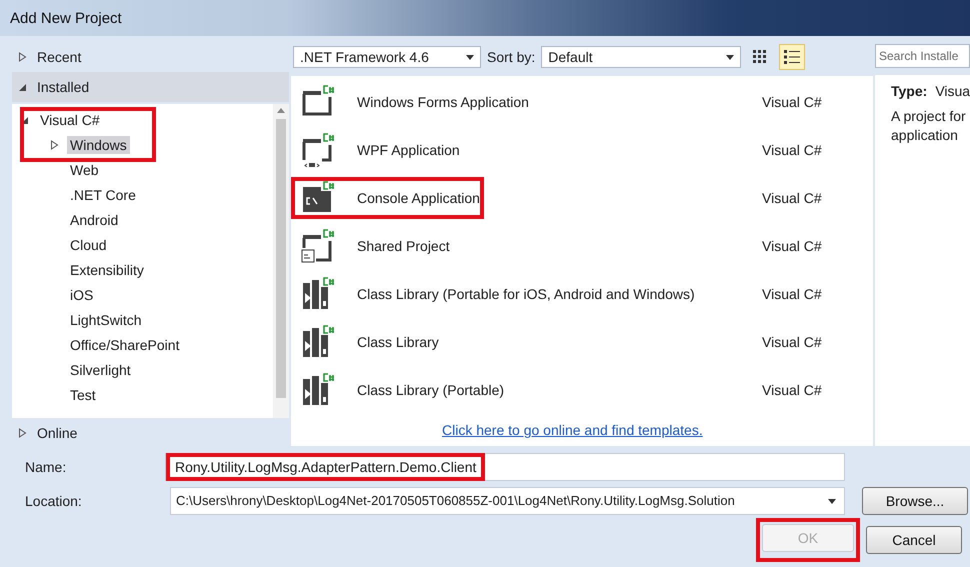 Image resolution: width=970 pixels, height=567 pixels. What do you see at coordinates (387, 198) in the screenshot?
I see `template-item: Console Application` at bounding box center [387, 198].